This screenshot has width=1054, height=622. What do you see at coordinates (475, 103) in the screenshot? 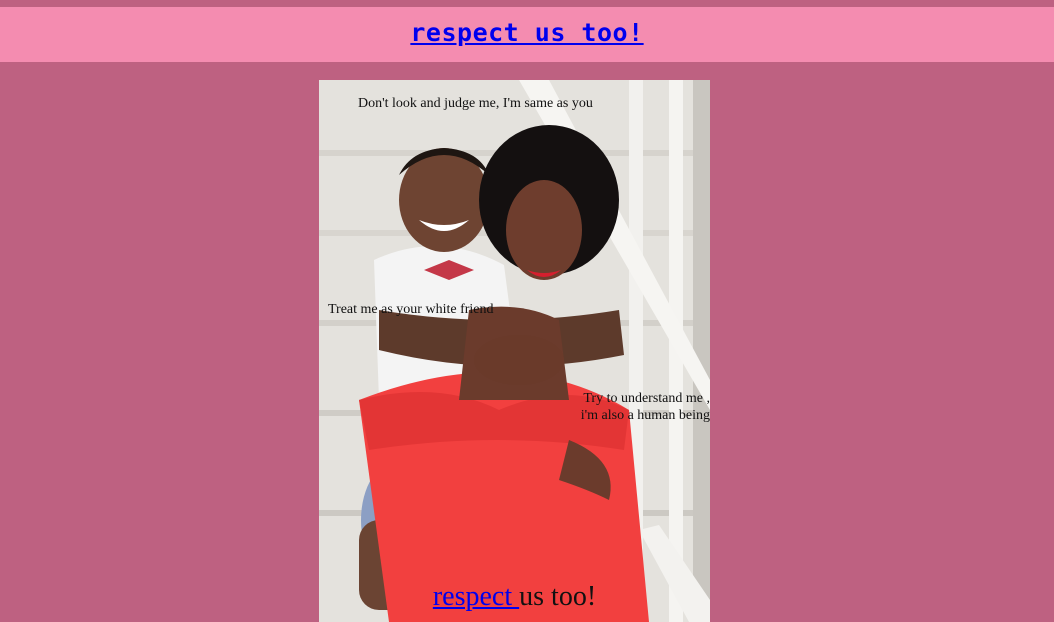
I see `caption-top: Don't look and judge me, I'm same as you` at bounding box center [475, 103].